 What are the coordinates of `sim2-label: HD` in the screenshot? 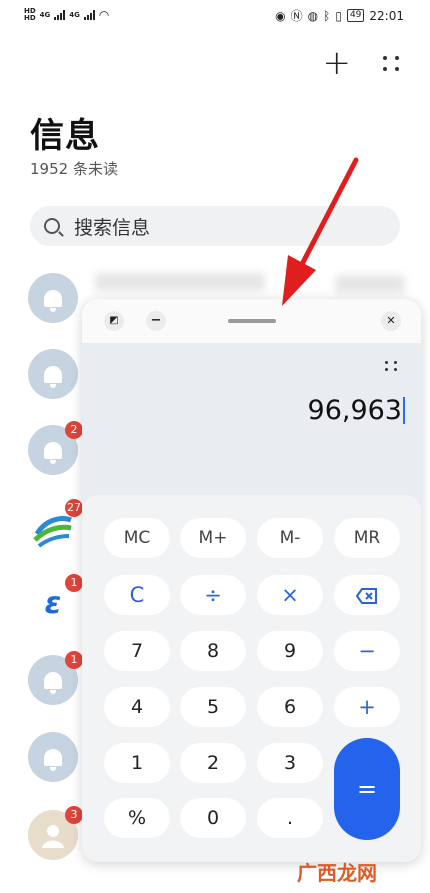 It's located at (30, 18).